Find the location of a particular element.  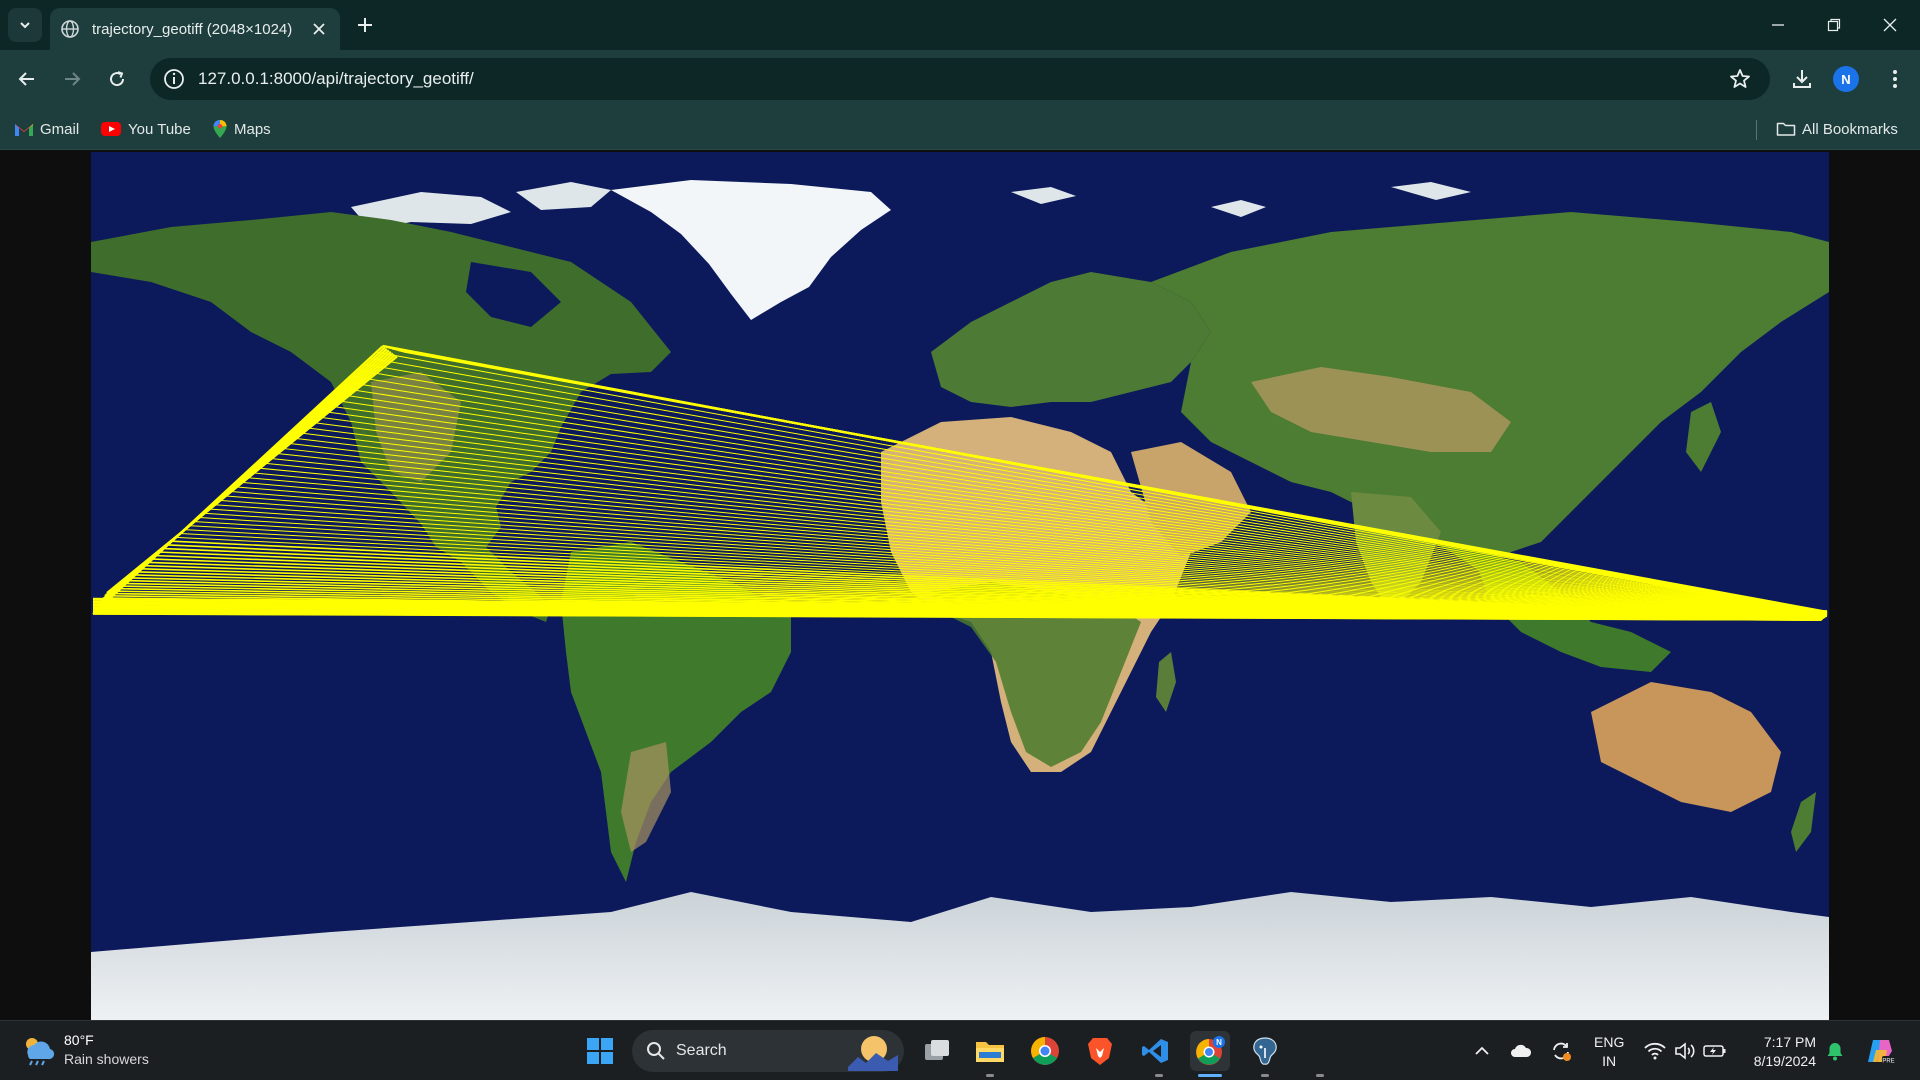

onedrive-button is located at coordinates (1521, 1051).